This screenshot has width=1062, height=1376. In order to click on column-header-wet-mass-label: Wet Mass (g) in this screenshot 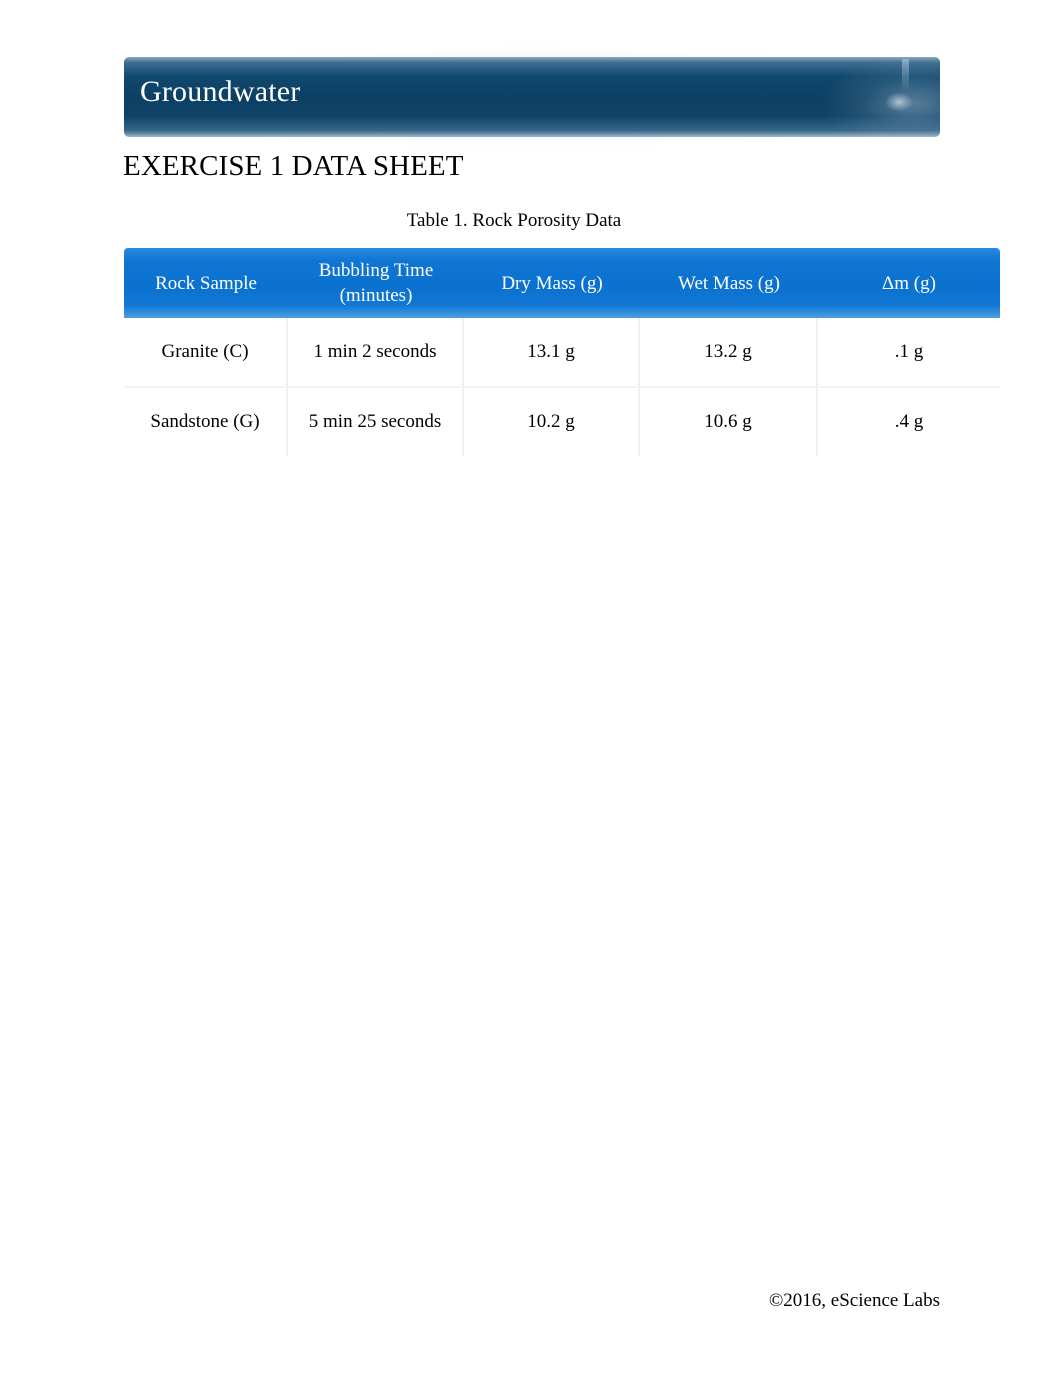, I will do `click(729, 283)`.